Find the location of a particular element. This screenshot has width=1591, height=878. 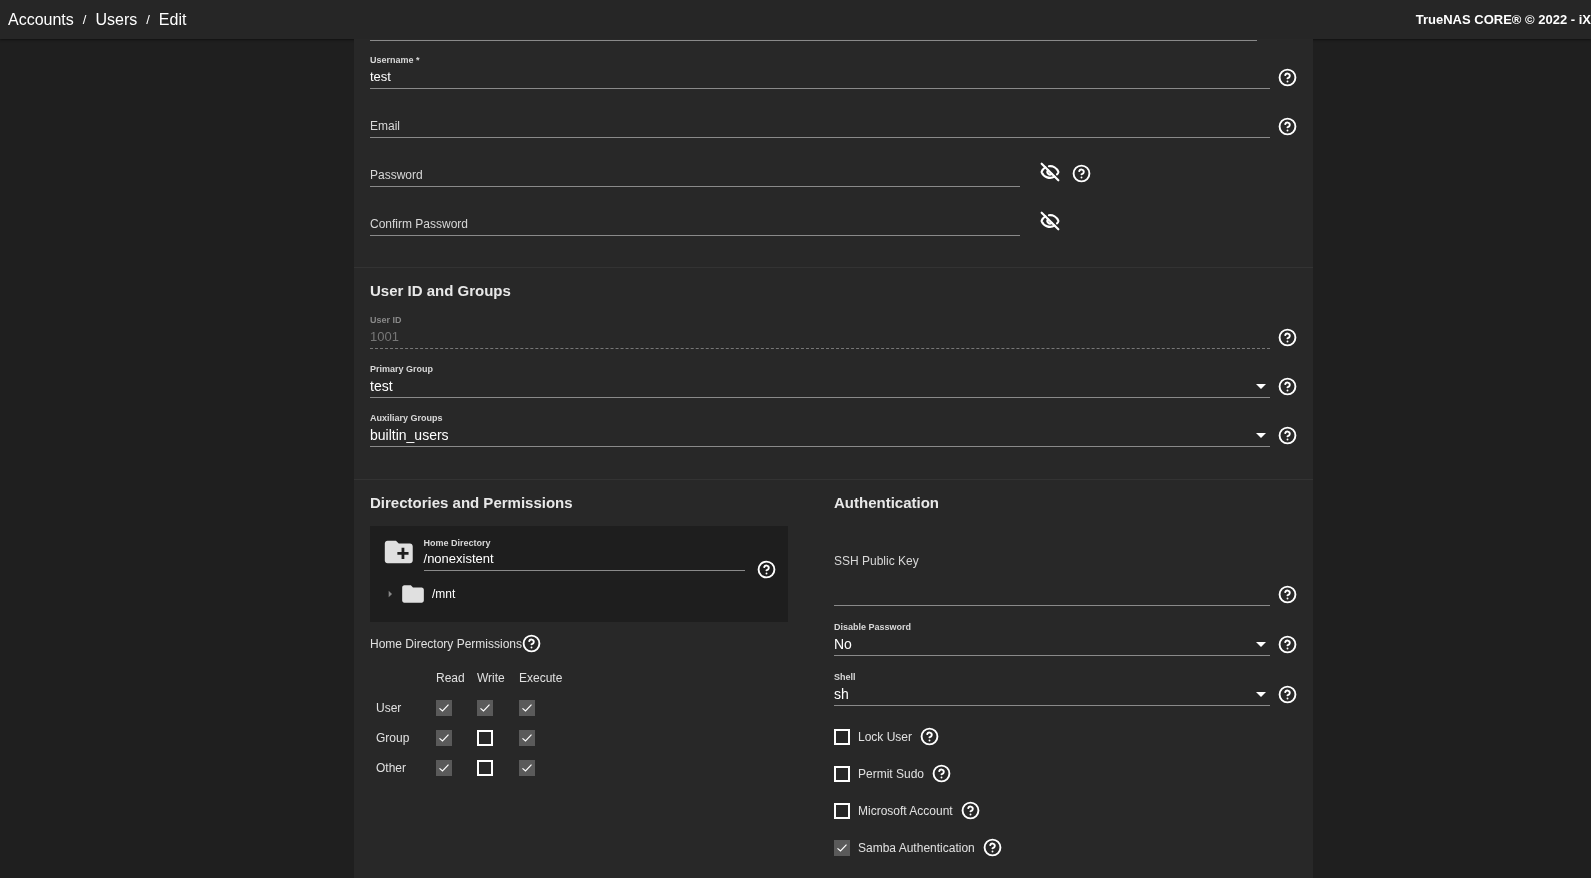

textarea-field: SSH Public Key is located at coordinates (1052, 579).